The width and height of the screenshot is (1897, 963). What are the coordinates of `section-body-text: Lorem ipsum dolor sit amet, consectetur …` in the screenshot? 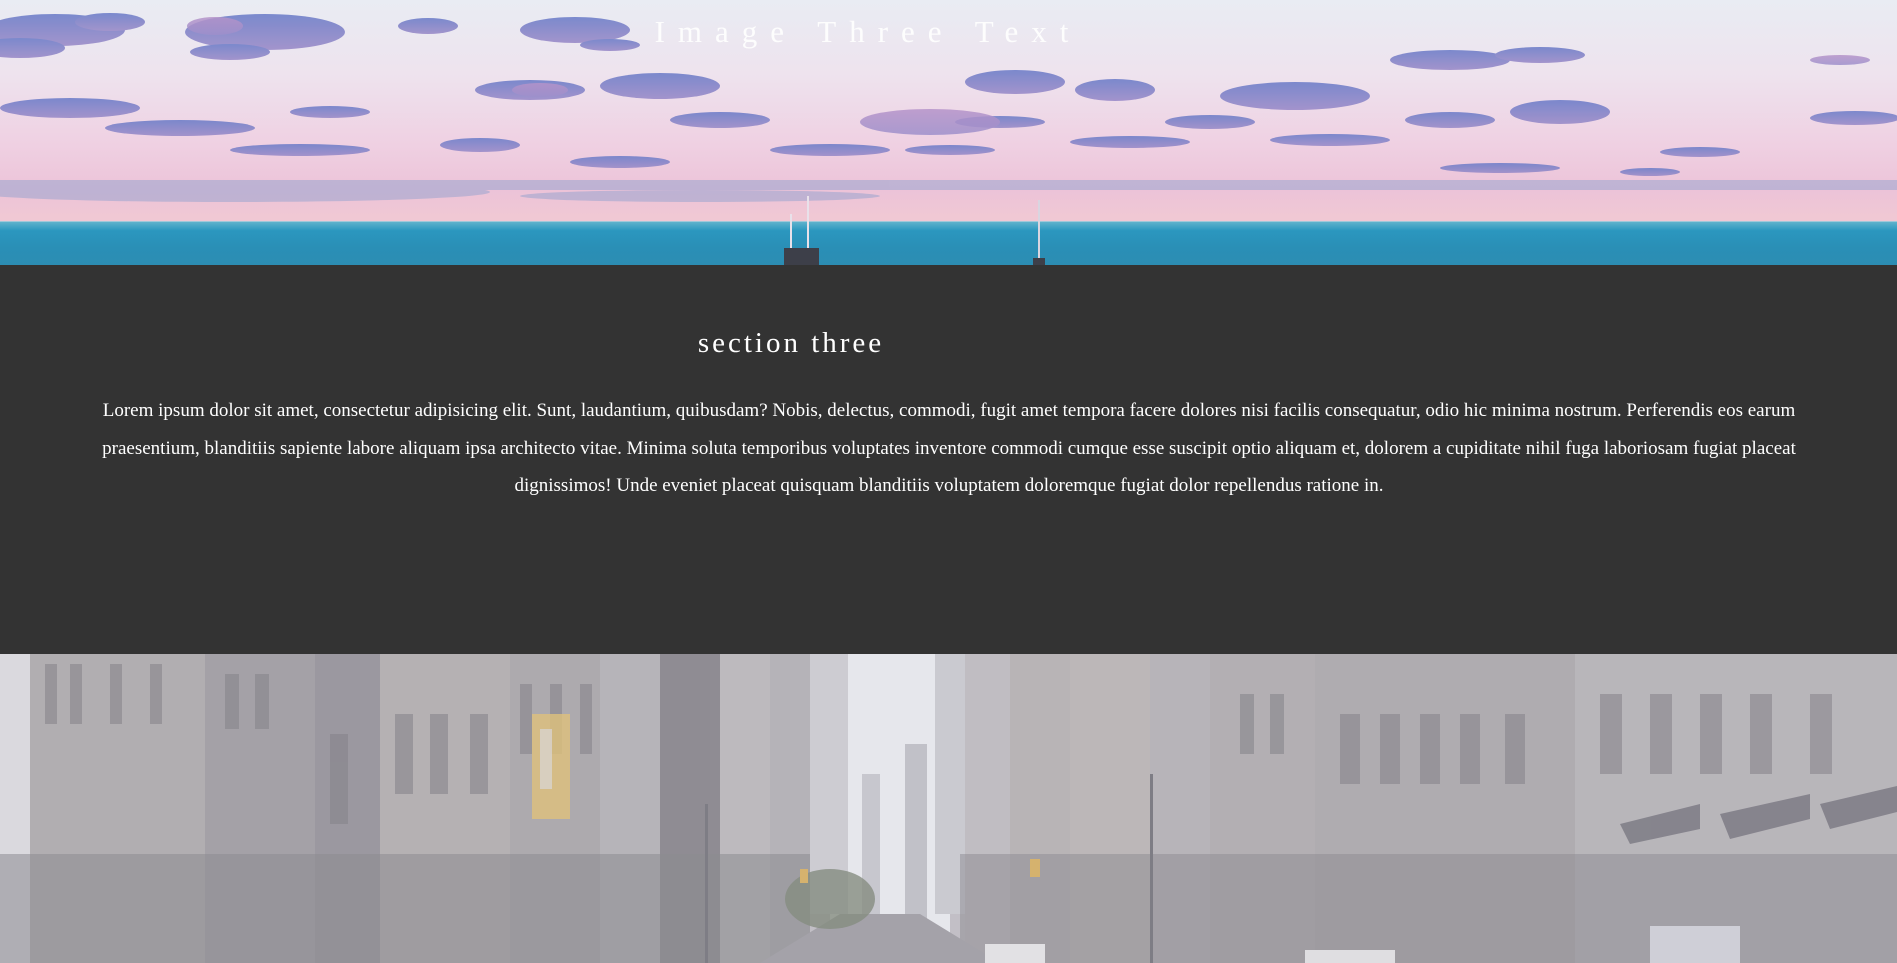 It's located at (949, 448).